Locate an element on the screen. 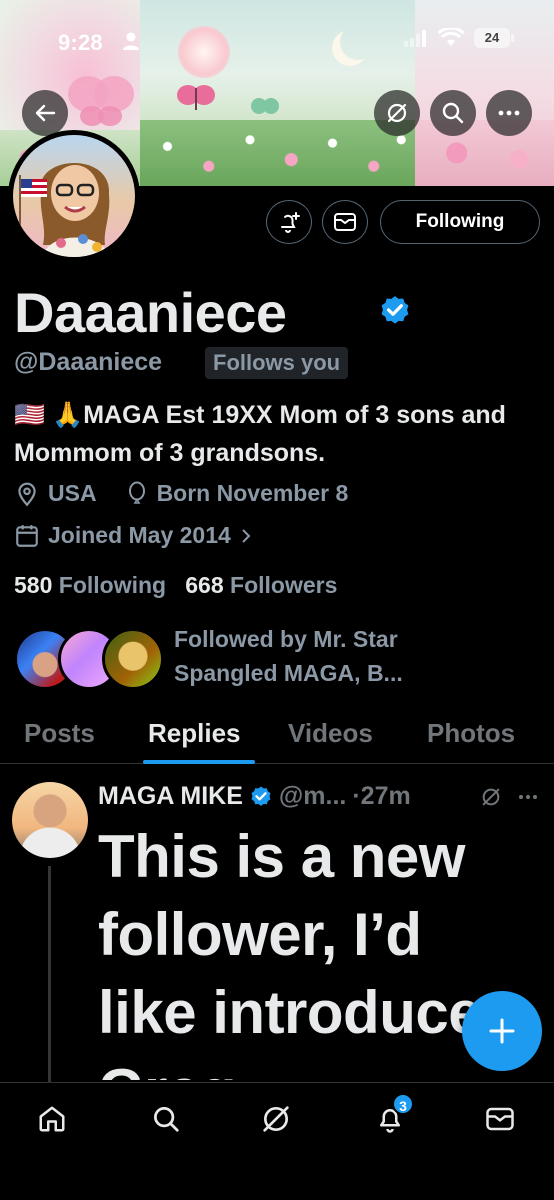 The width and height of the screenshot is (554, 1200). nav-grok is located at coordinates (276, 1119).